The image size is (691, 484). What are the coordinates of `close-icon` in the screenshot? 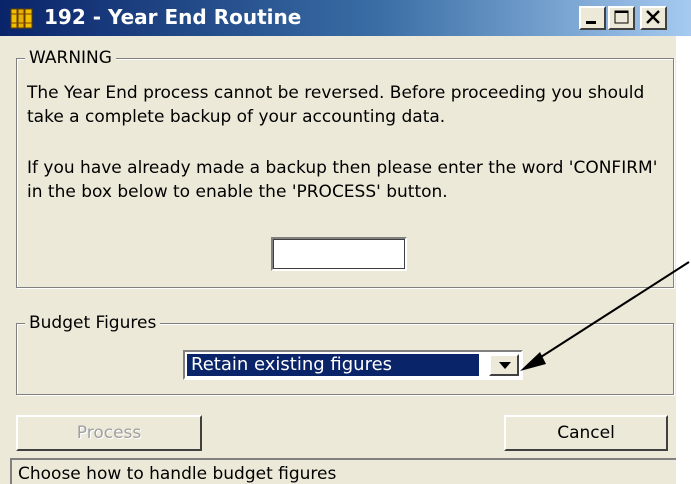 It's located at (653, 17).